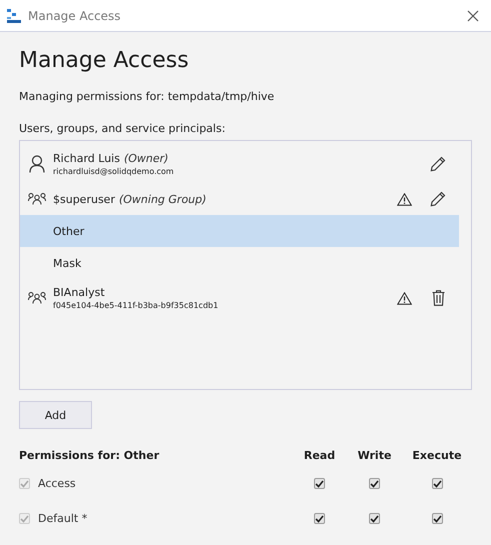  What do you see at coordinates (104, 61) in the screenshot?
I see `dialog-heading: Manage Access` at bounding box center [104, 61].